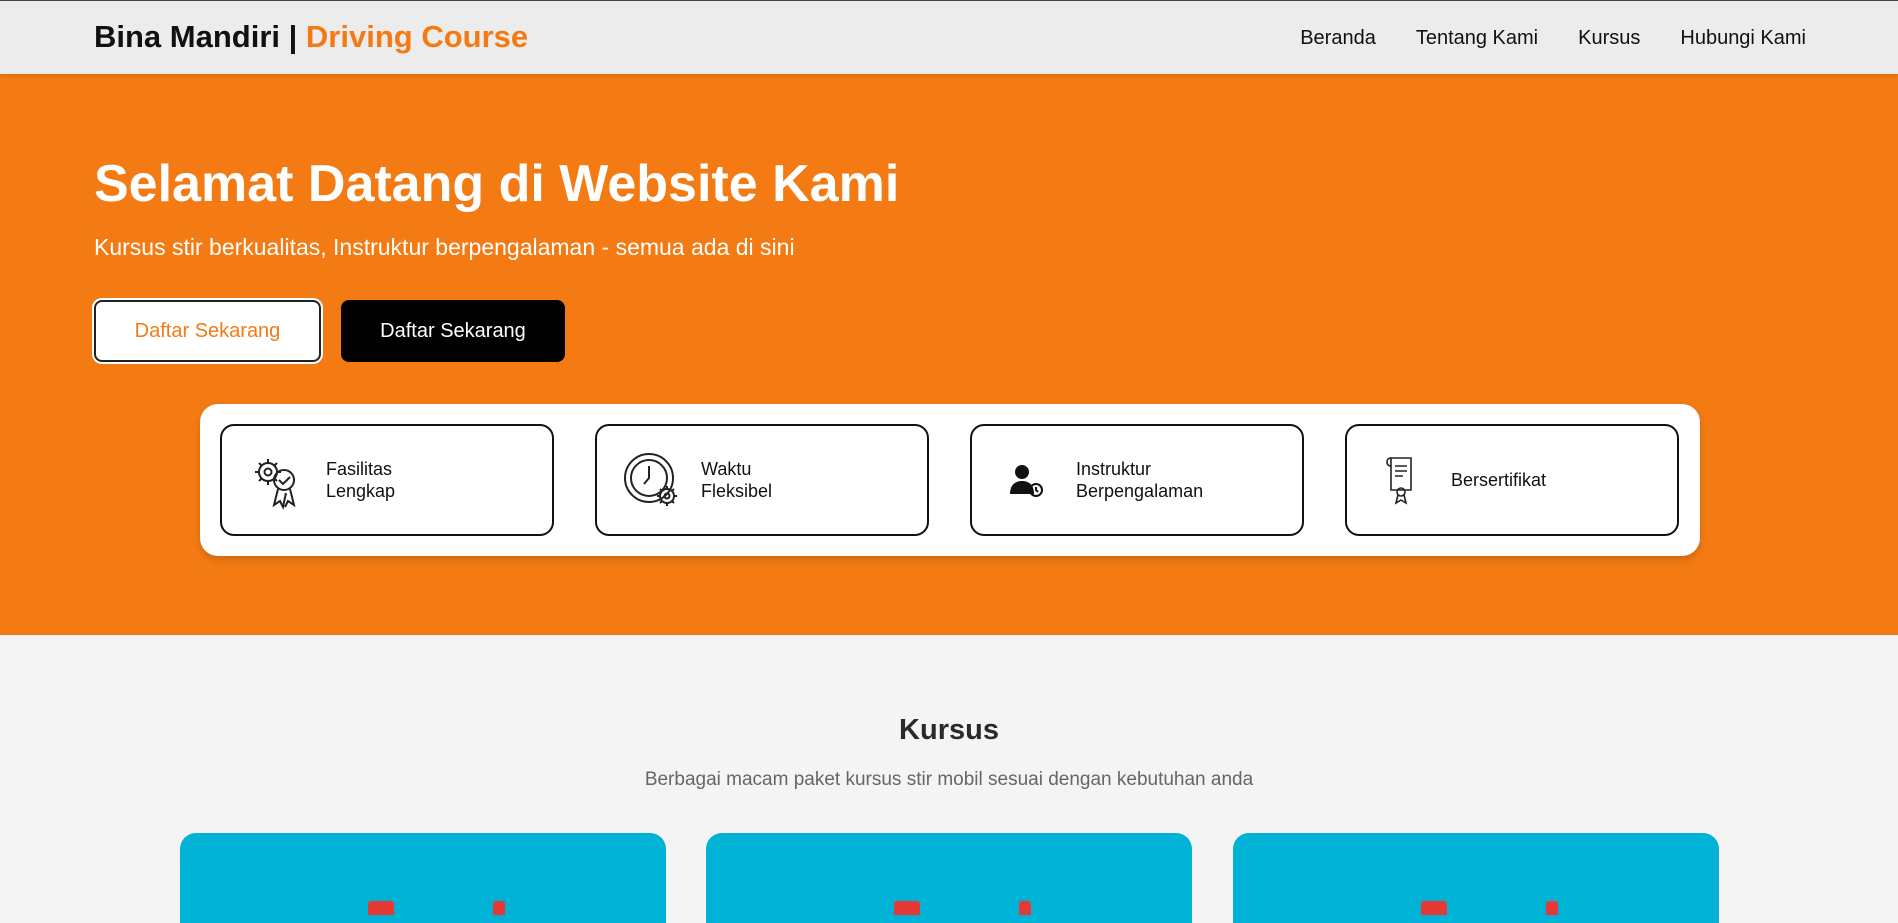 Image resolution: width=1898 pixels, height=923 pixels. What do you see at coordinates (650, 479) in the screenshot?
I see `clock-gear-icon` at bounding box center [650, 479].